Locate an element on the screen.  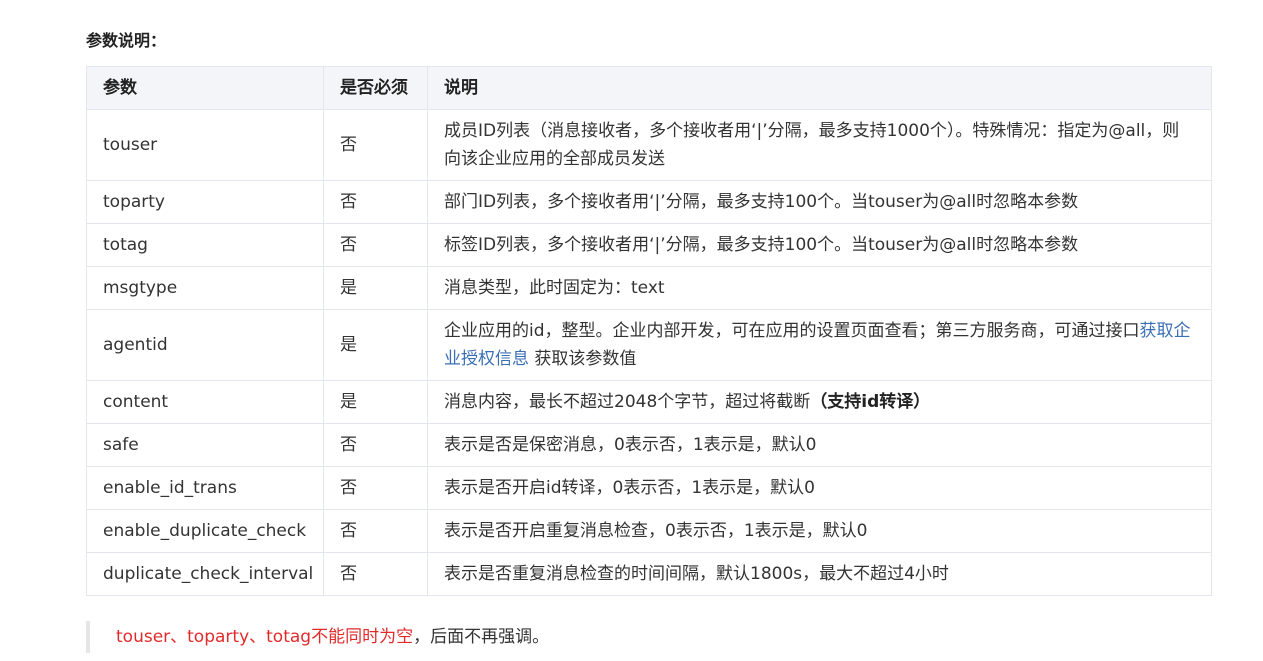
param-name: toparty is located at coordinates (205, 202).